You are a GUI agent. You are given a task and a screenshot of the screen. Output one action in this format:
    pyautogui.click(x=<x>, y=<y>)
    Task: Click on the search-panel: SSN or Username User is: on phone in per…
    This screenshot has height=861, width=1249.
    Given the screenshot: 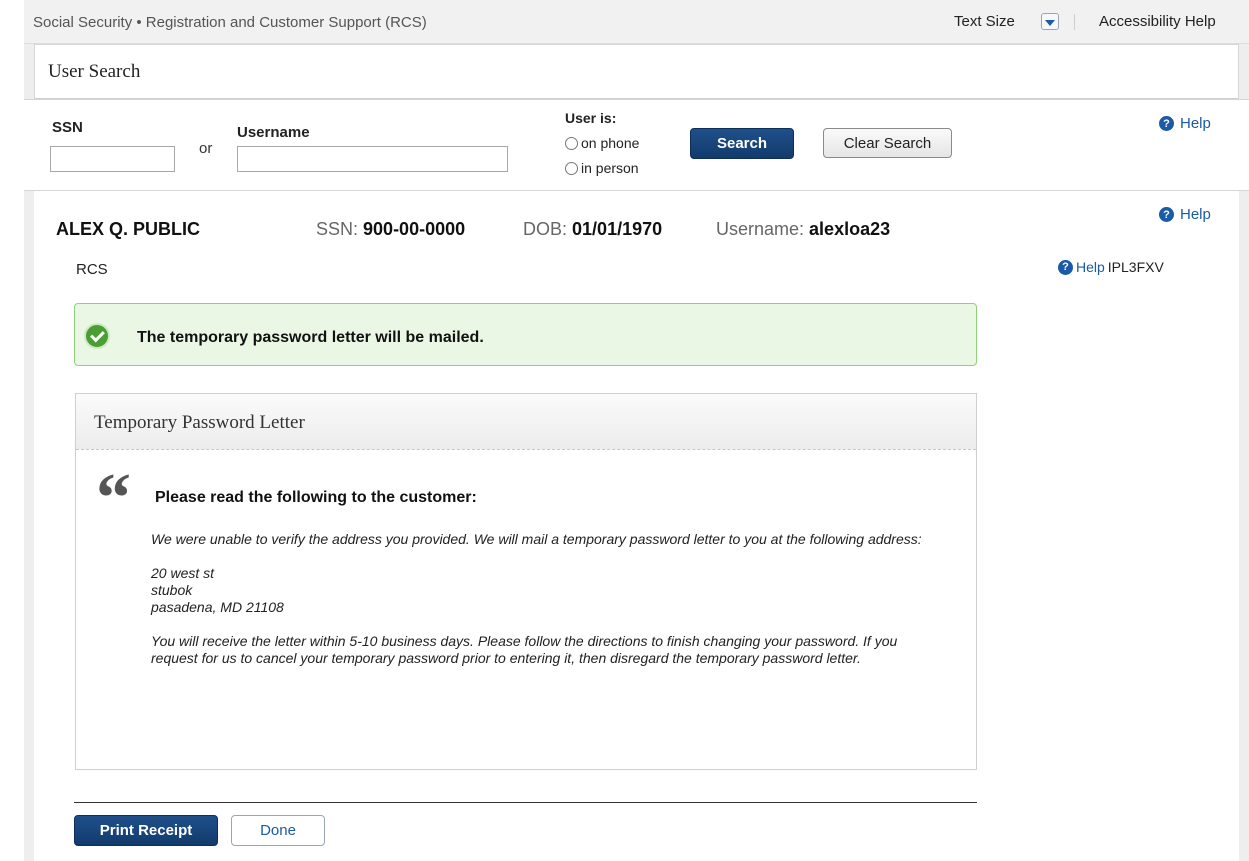 What is the action you would take?
    pyautogui.click(x=636, y=145)
    